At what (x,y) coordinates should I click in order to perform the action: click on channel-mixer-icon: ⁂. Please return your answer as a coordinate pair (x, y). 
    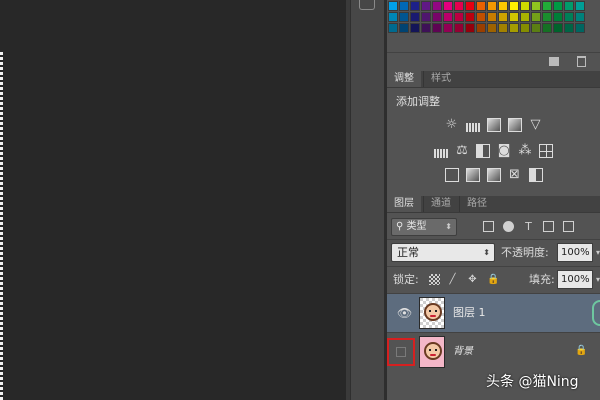
    Looking at the image, I should click on (525, 151).